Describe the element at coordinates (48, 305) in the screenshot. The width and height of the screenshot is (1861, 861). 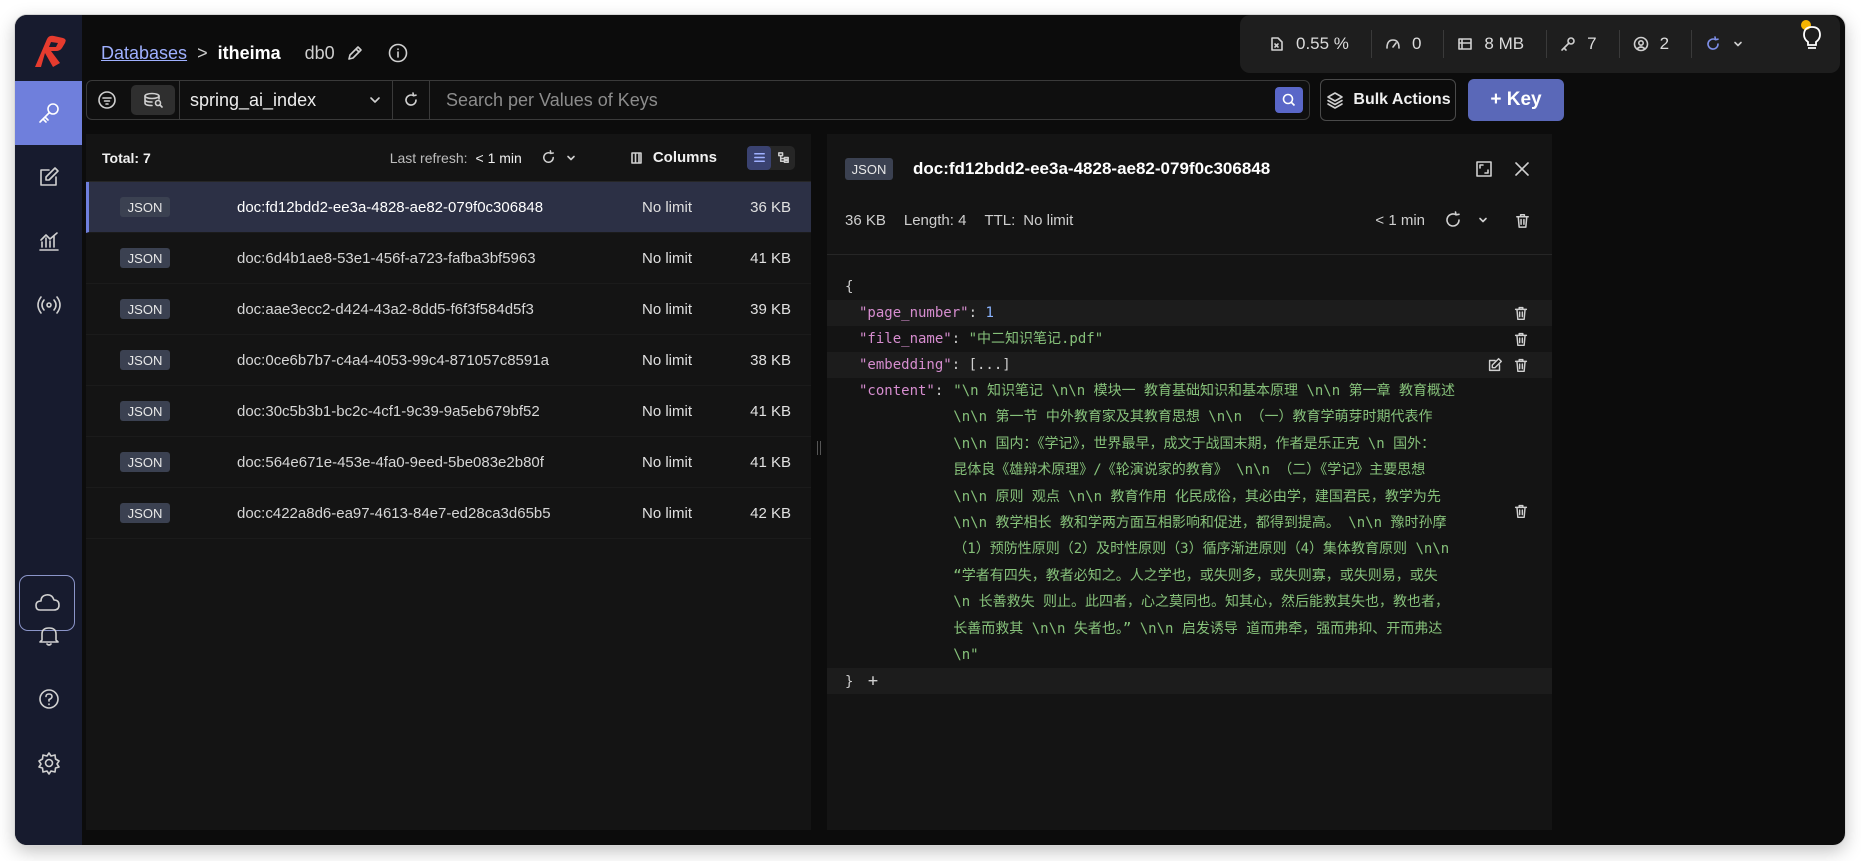
I see `pubsub-nav-button` at that location.